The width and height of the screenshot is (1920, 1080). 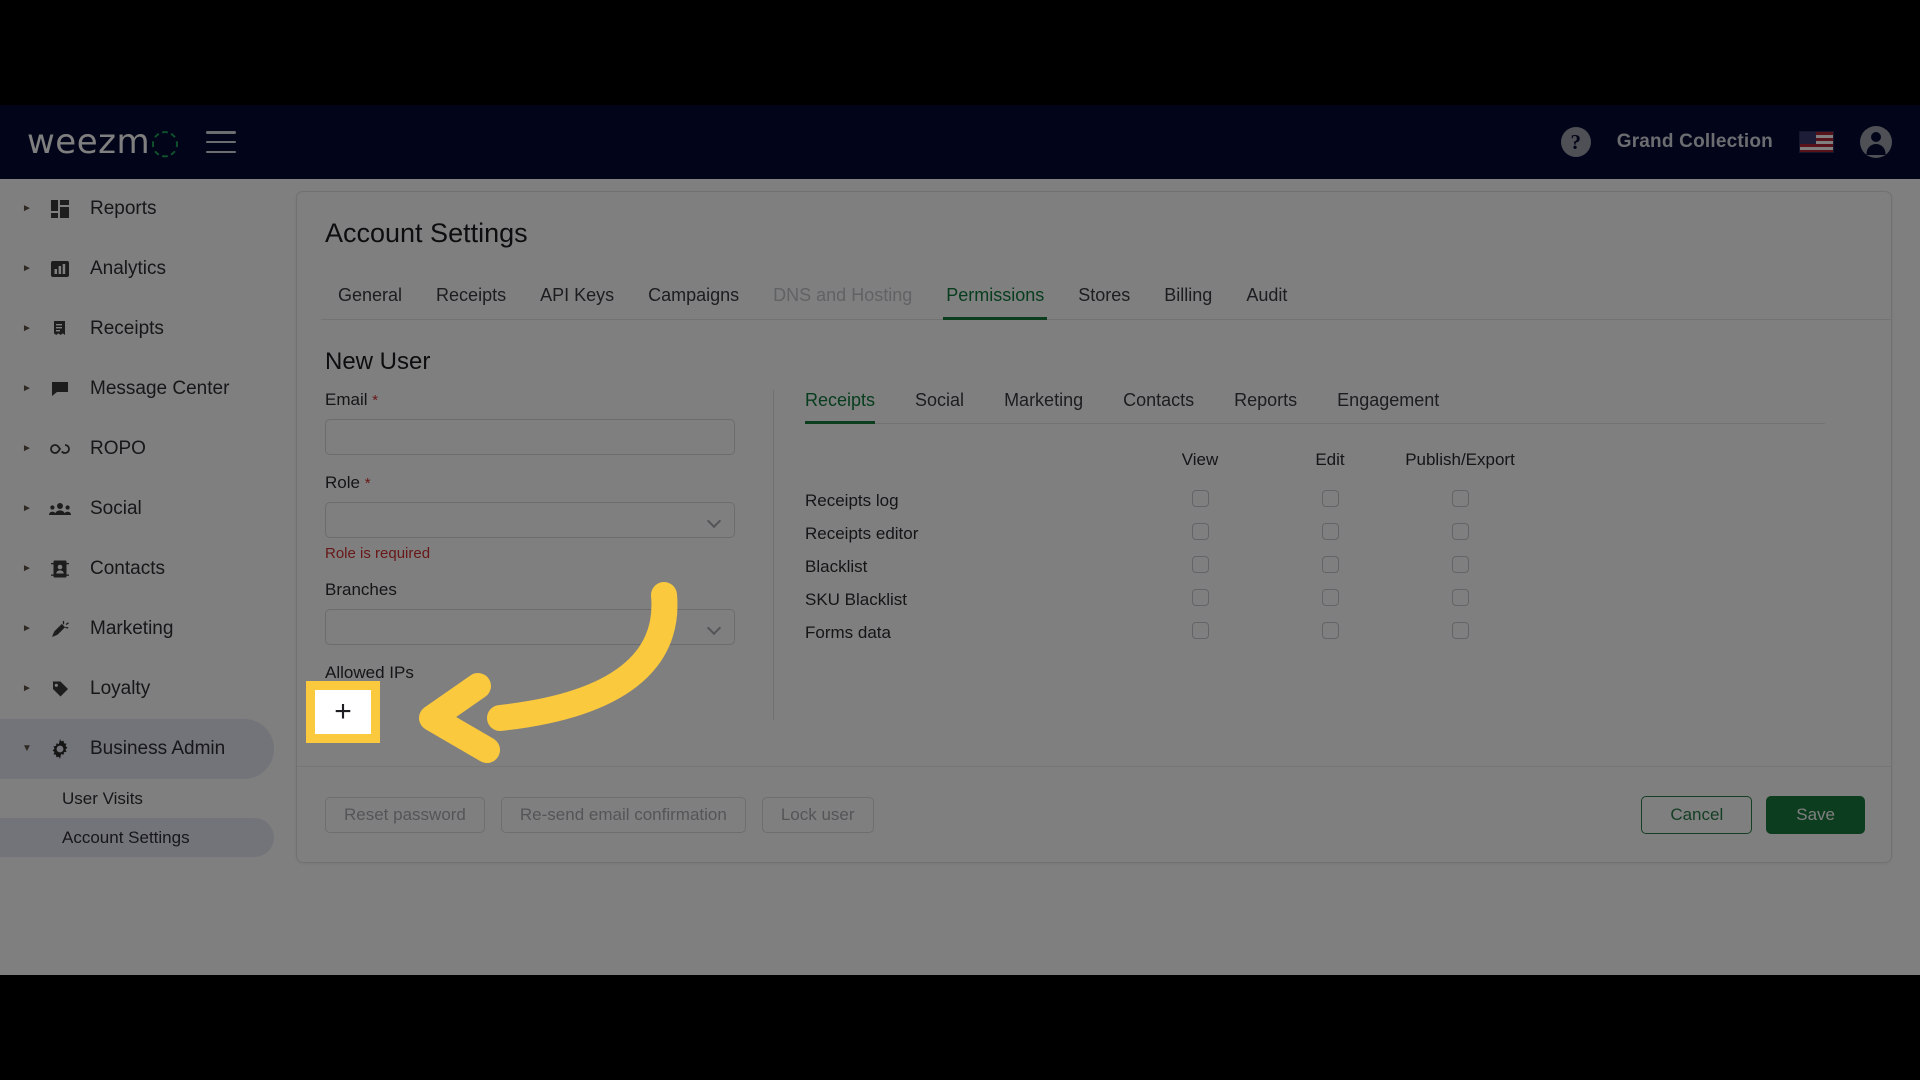 What do you see at coordinates (361, 589) in the screenshot?
I see `branches-label: Branches` at bounding box center [361, 589].